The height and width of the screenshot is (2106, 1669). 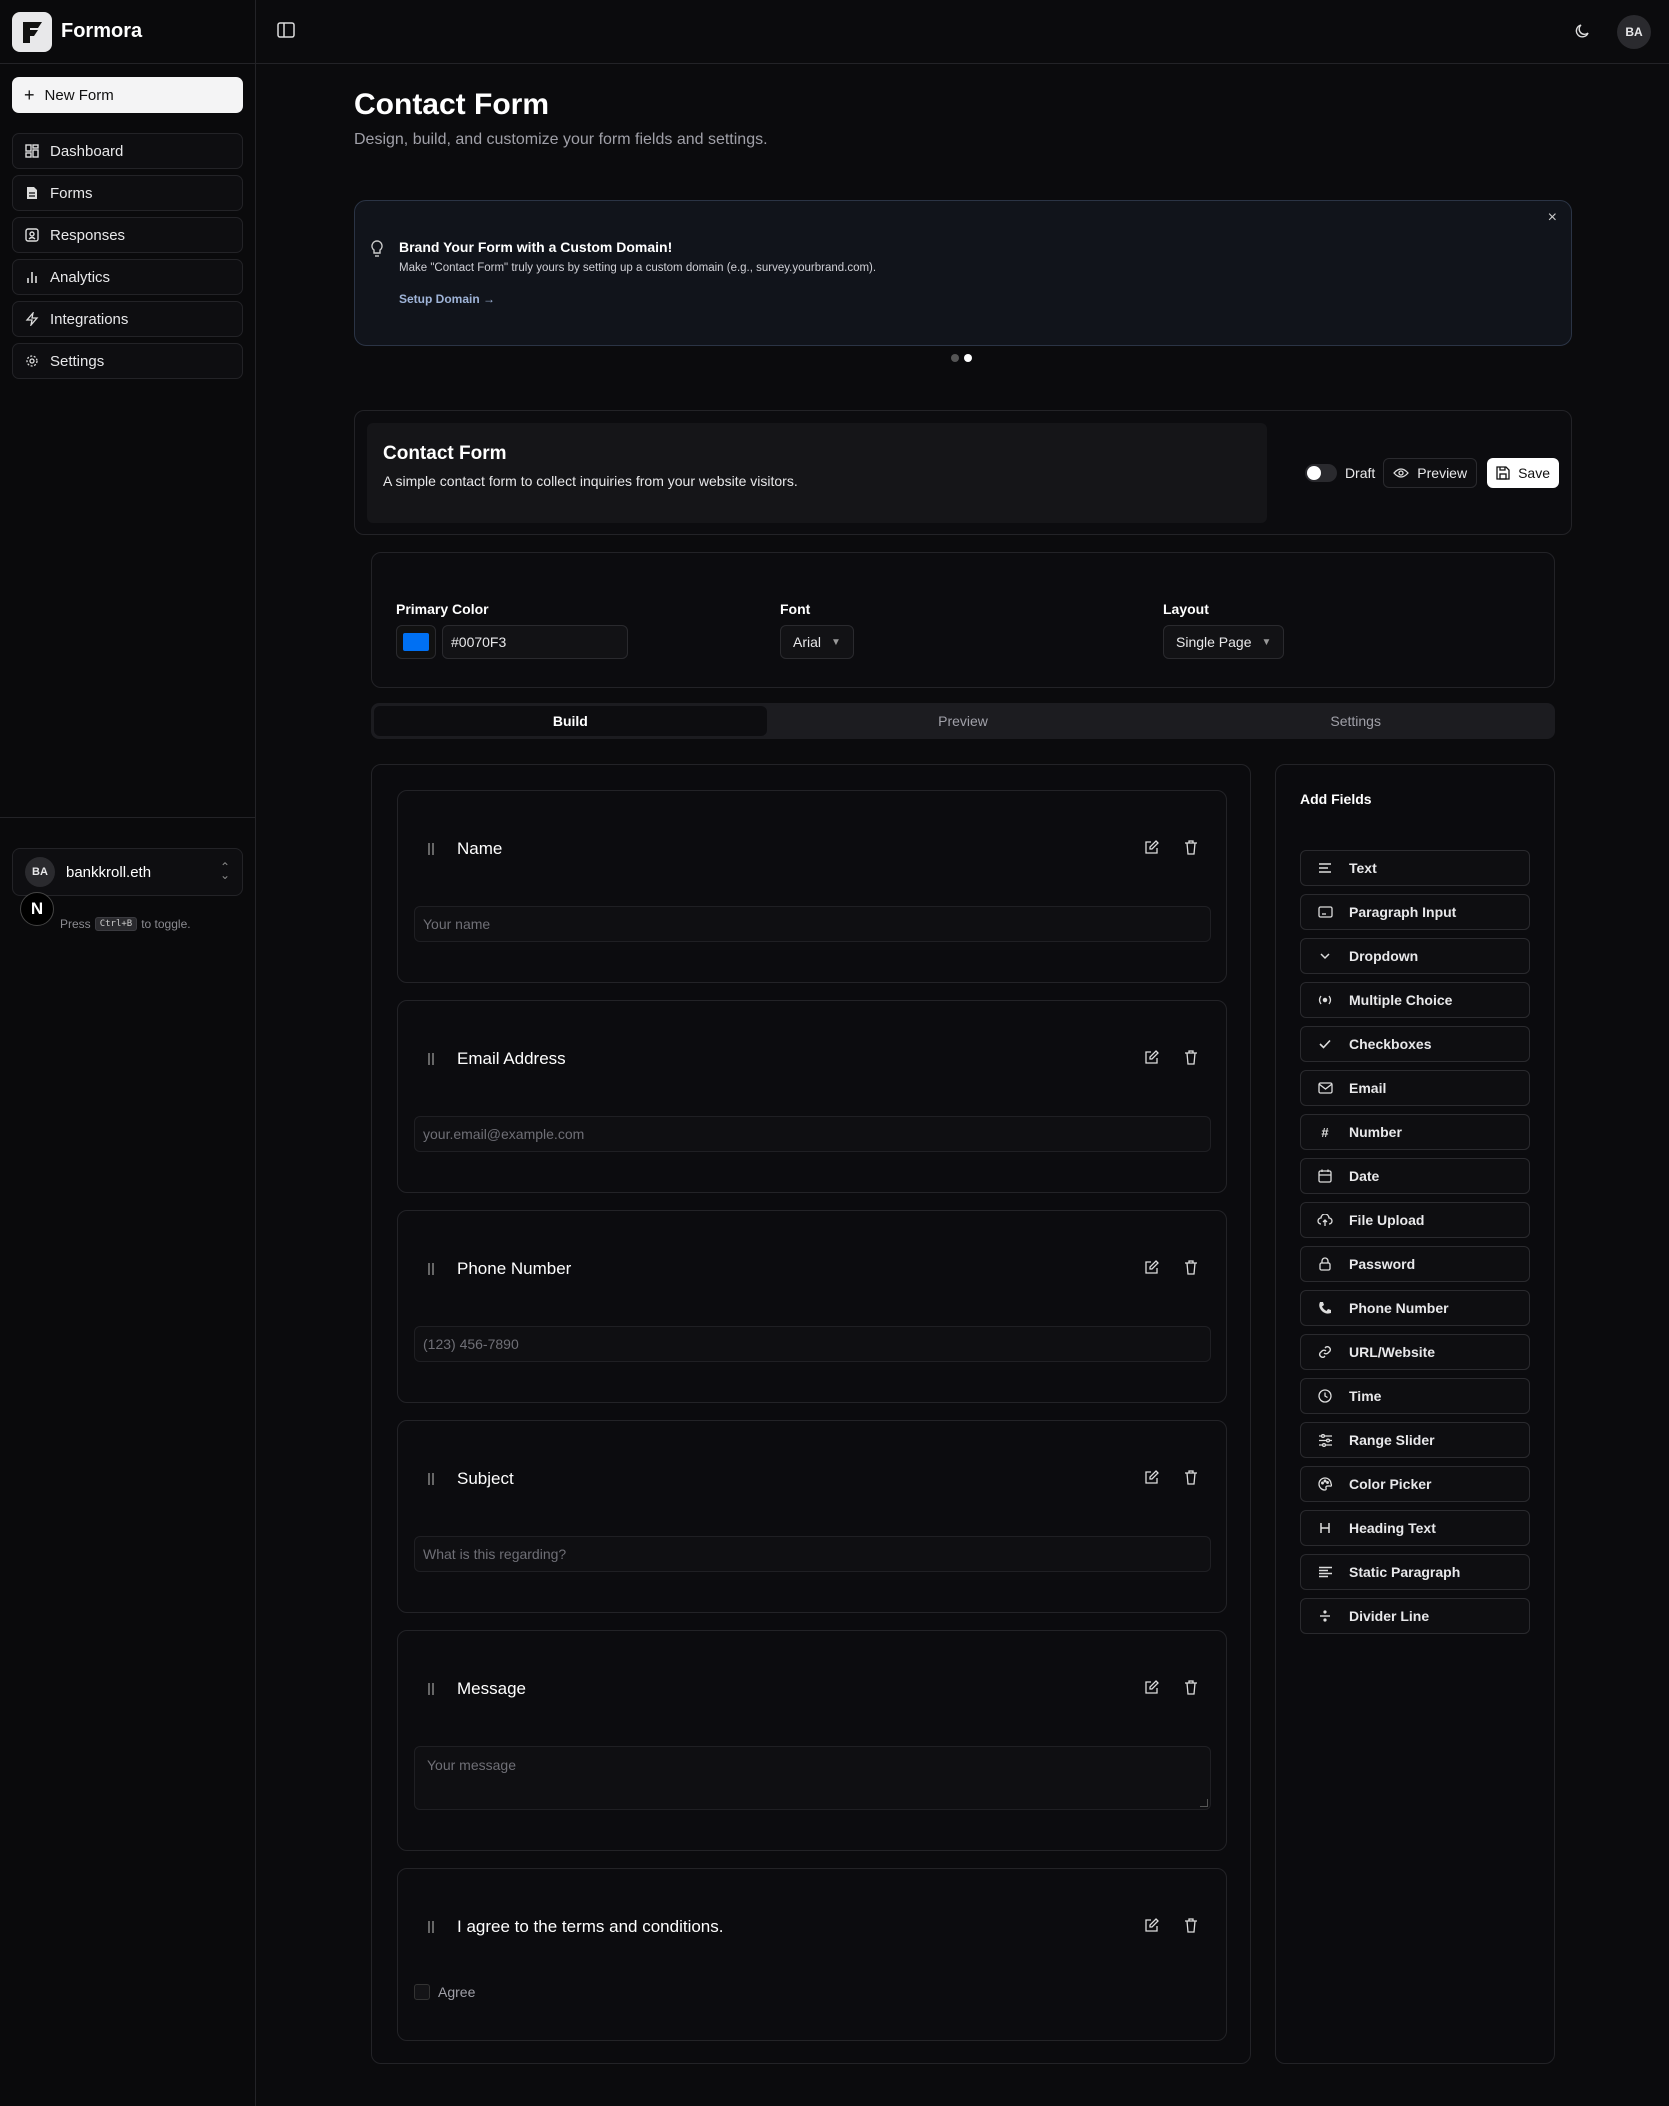 I want to click on sidebar-item-settings: Settings, so click(x=127, y=361).